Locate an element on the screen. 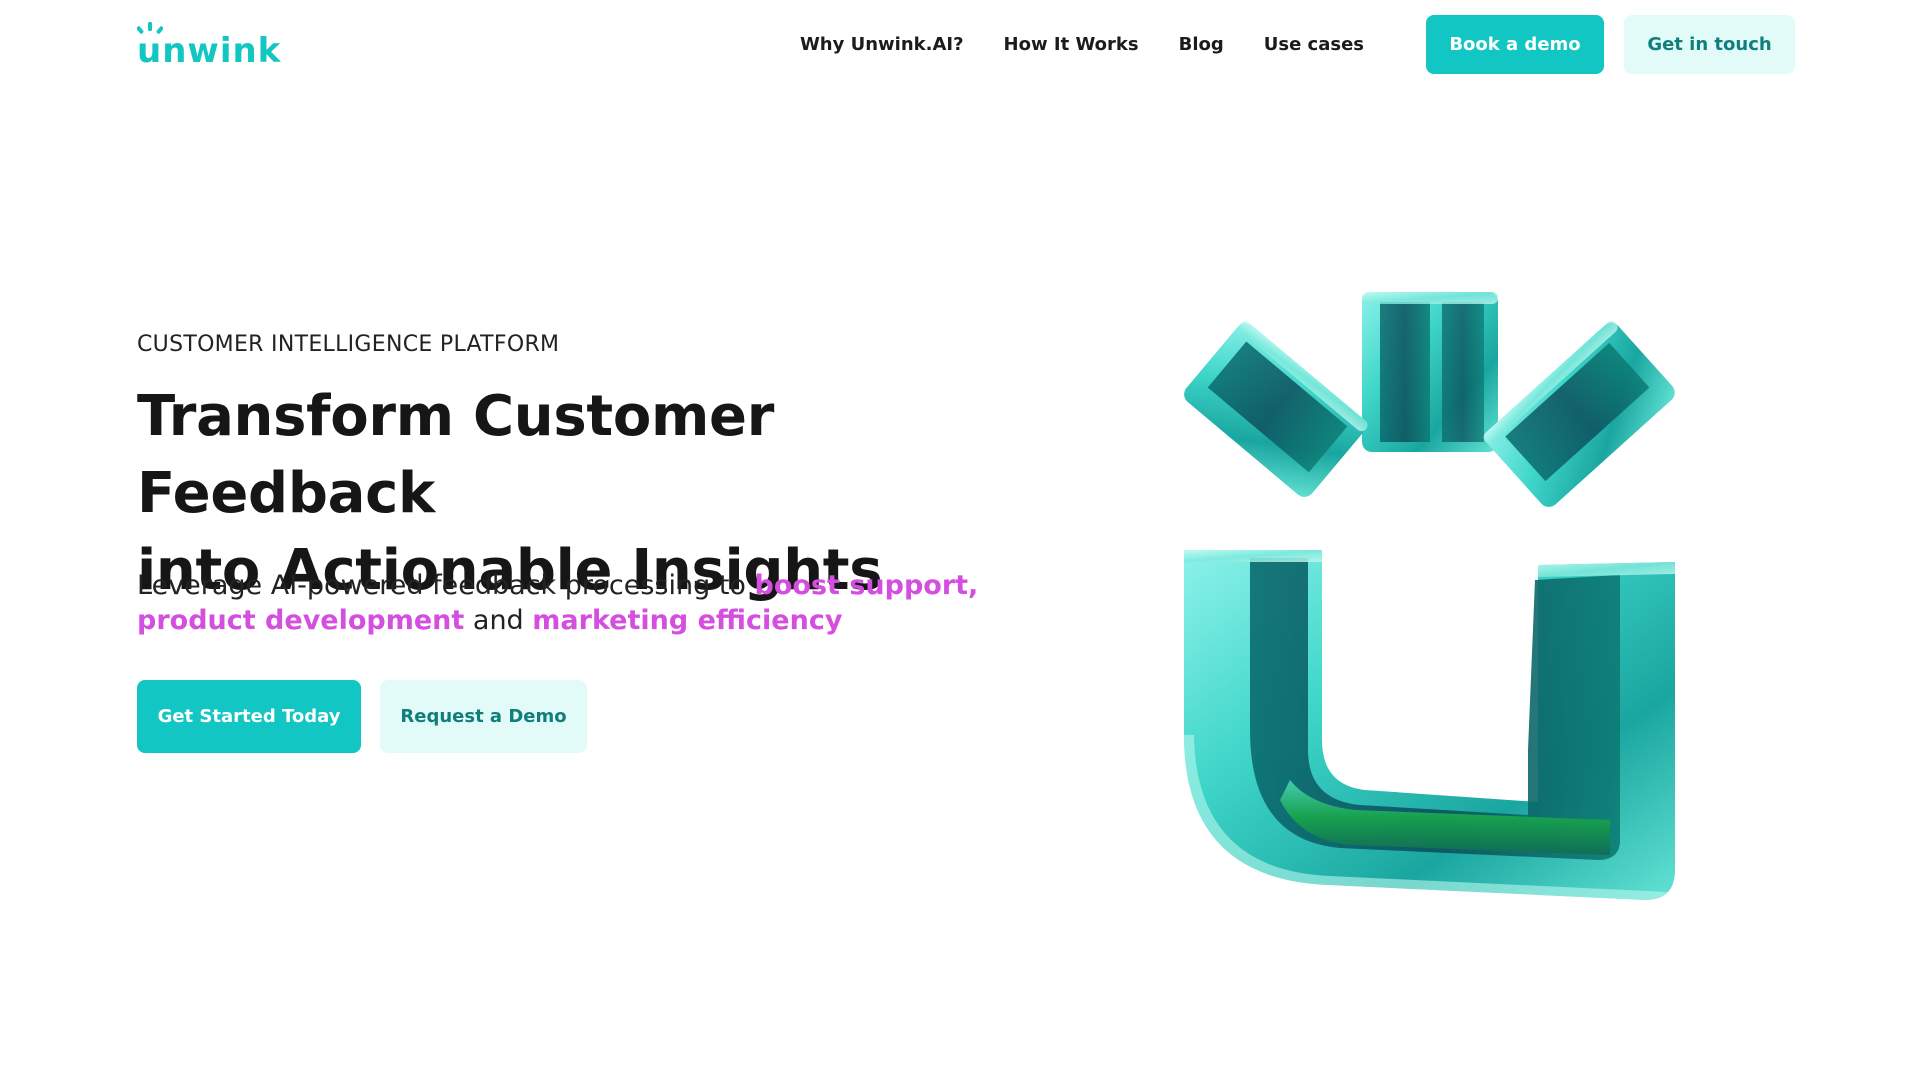 The width and height of the screenshot is (1920, 1080). subhead-highlight-marketing: marketing efficiency is located at coordinates (687, 620).